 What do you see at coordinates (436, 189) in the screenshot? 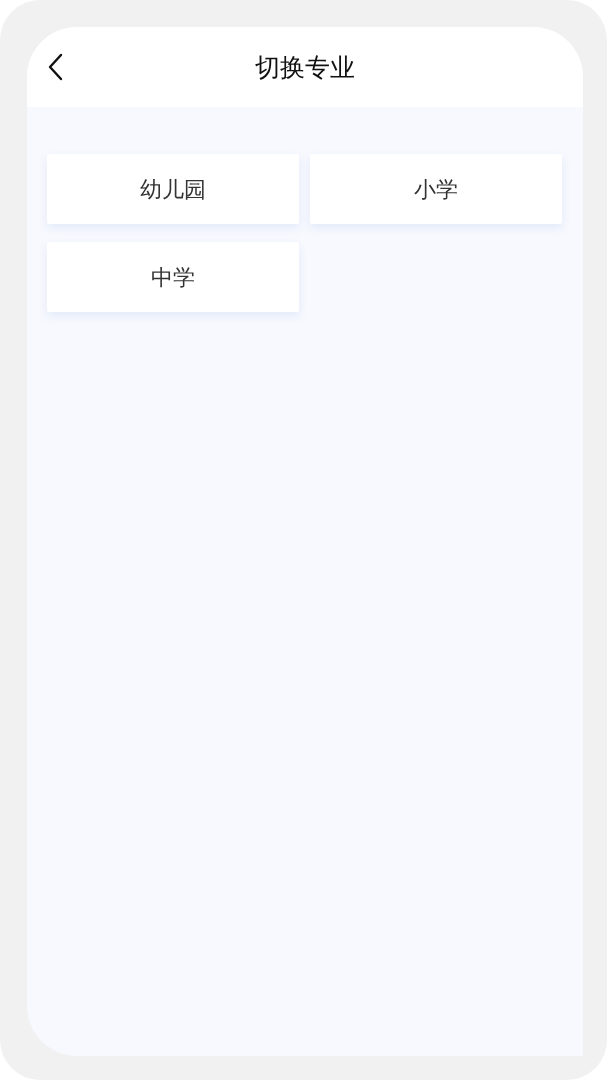
I see `level-option: 小学` at bounding box center [436, 189].